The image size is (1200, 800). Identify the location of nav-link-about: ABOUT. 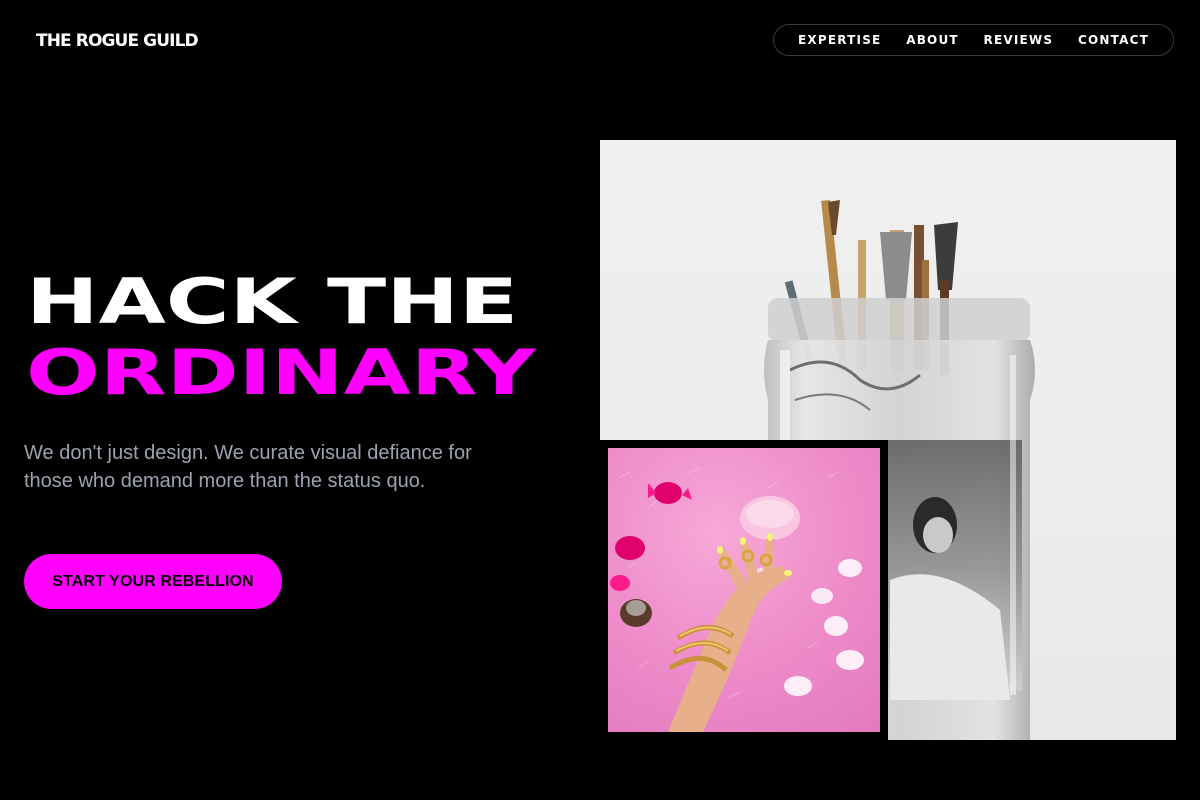
(932, 40).